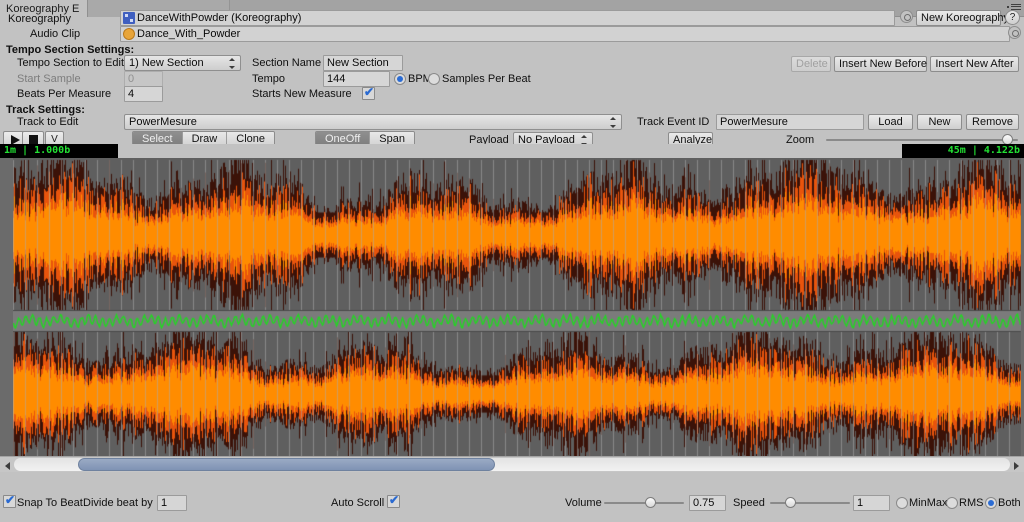 The width and height of the screenshot is (1024, 522). What do you see at coordinates (1017, 464) in the screenshot?
I see `scroll-right-icon` at bounding box center [1017, 464].